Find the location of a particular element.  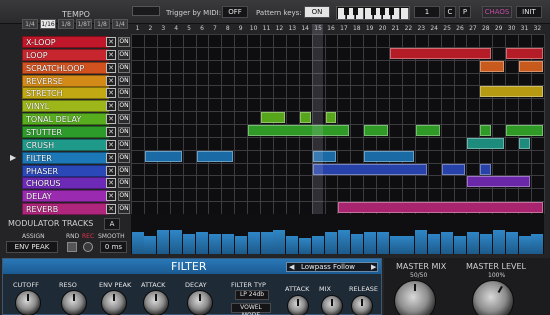

track-label: PHASER is located at coordinates (65, 170).